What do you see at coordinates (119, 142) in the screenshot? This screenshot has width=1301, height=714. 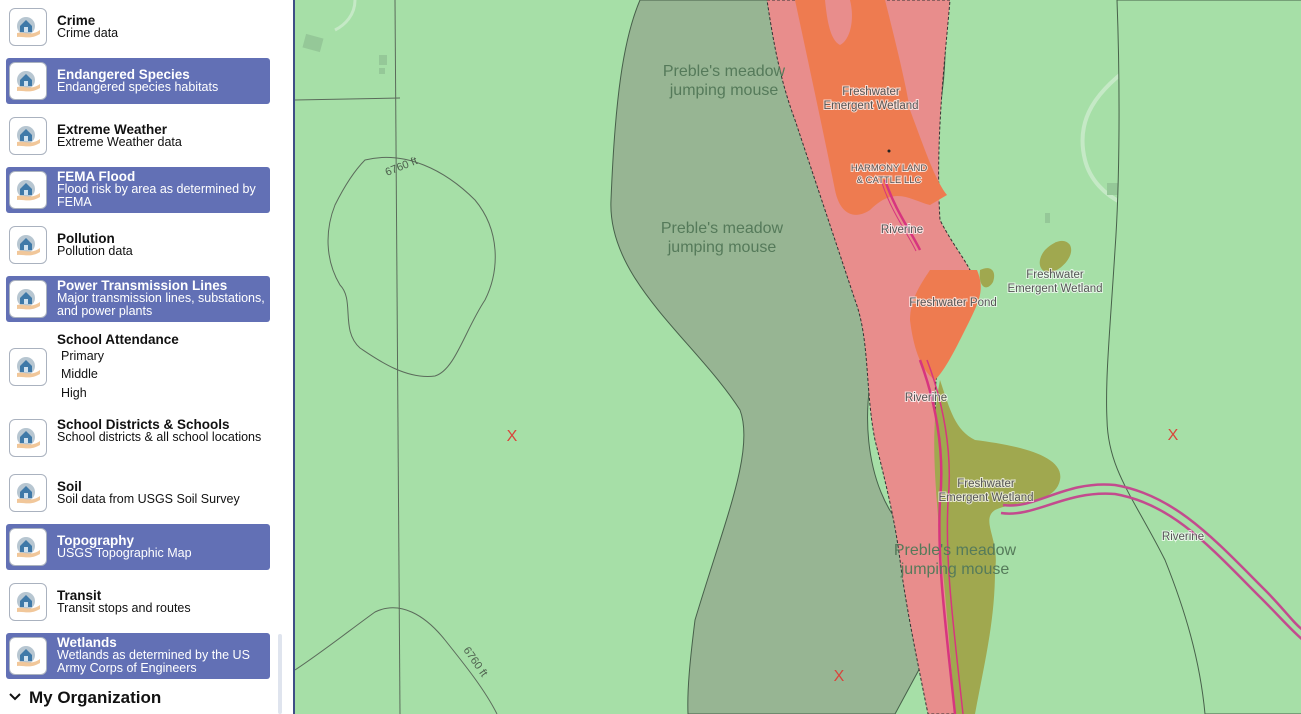 I see `layer-description: Extreme Weather data` at bounding box center [119, 142].